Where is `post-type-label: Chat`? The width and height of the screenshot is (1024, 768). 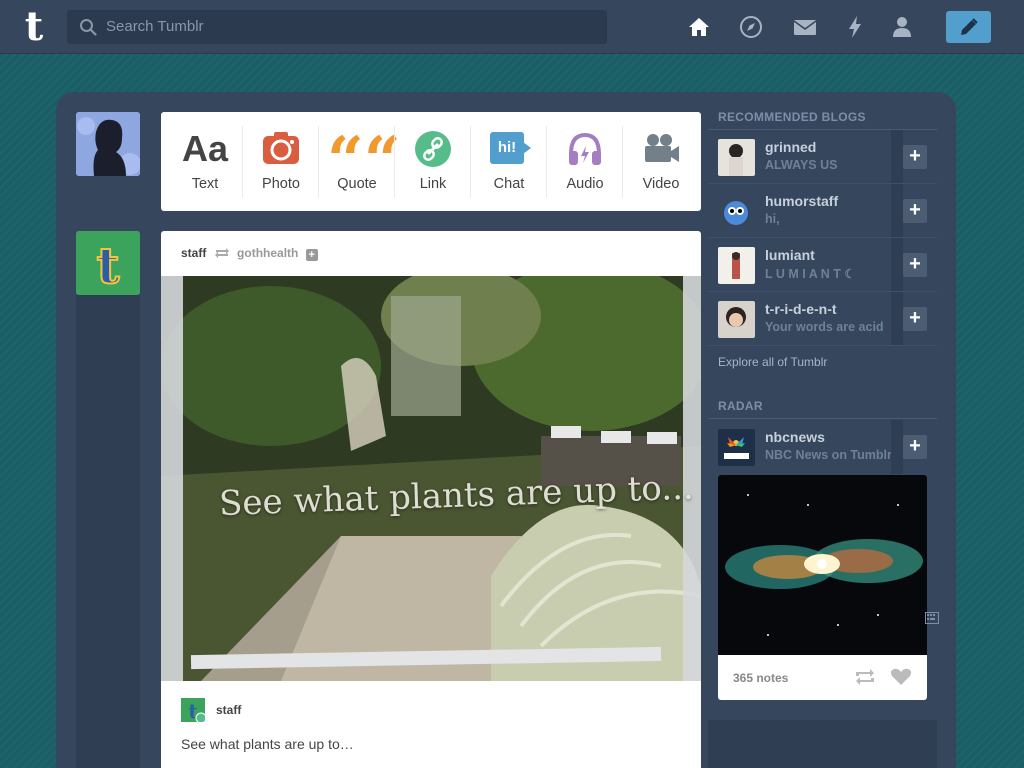 post-type-label: Chat is located at coordinates (509, 184).